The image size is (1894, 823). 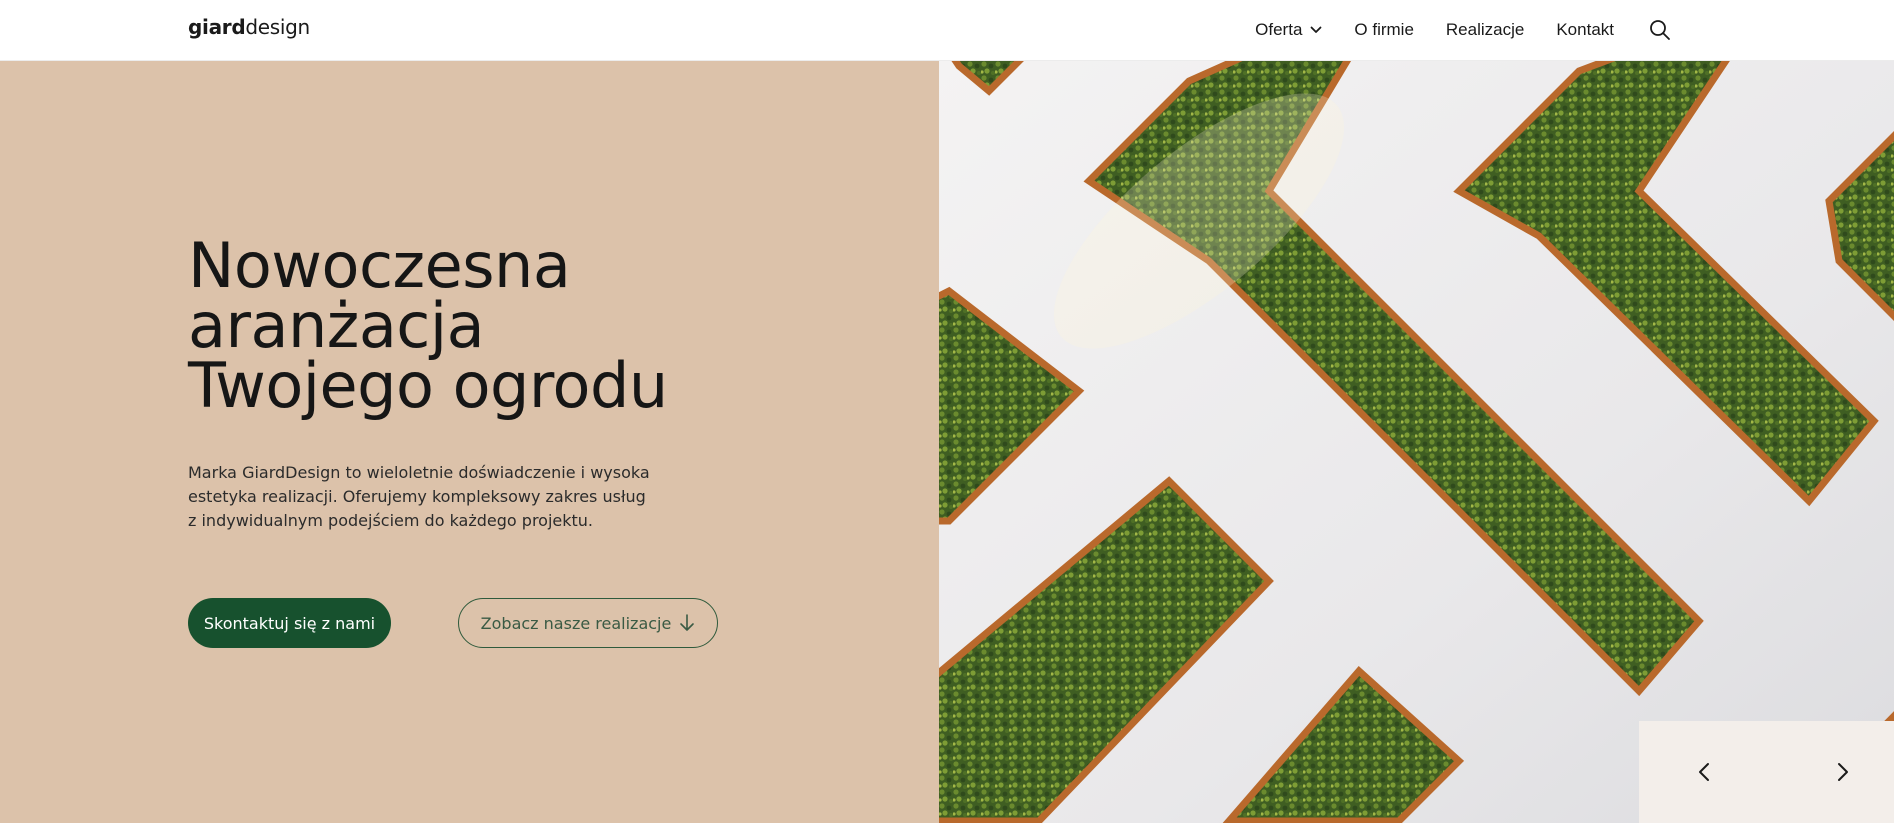 I want to click on hero-title: Nowoczesna aranżacja Twojego ogrodu, so click(x=468, y=325).